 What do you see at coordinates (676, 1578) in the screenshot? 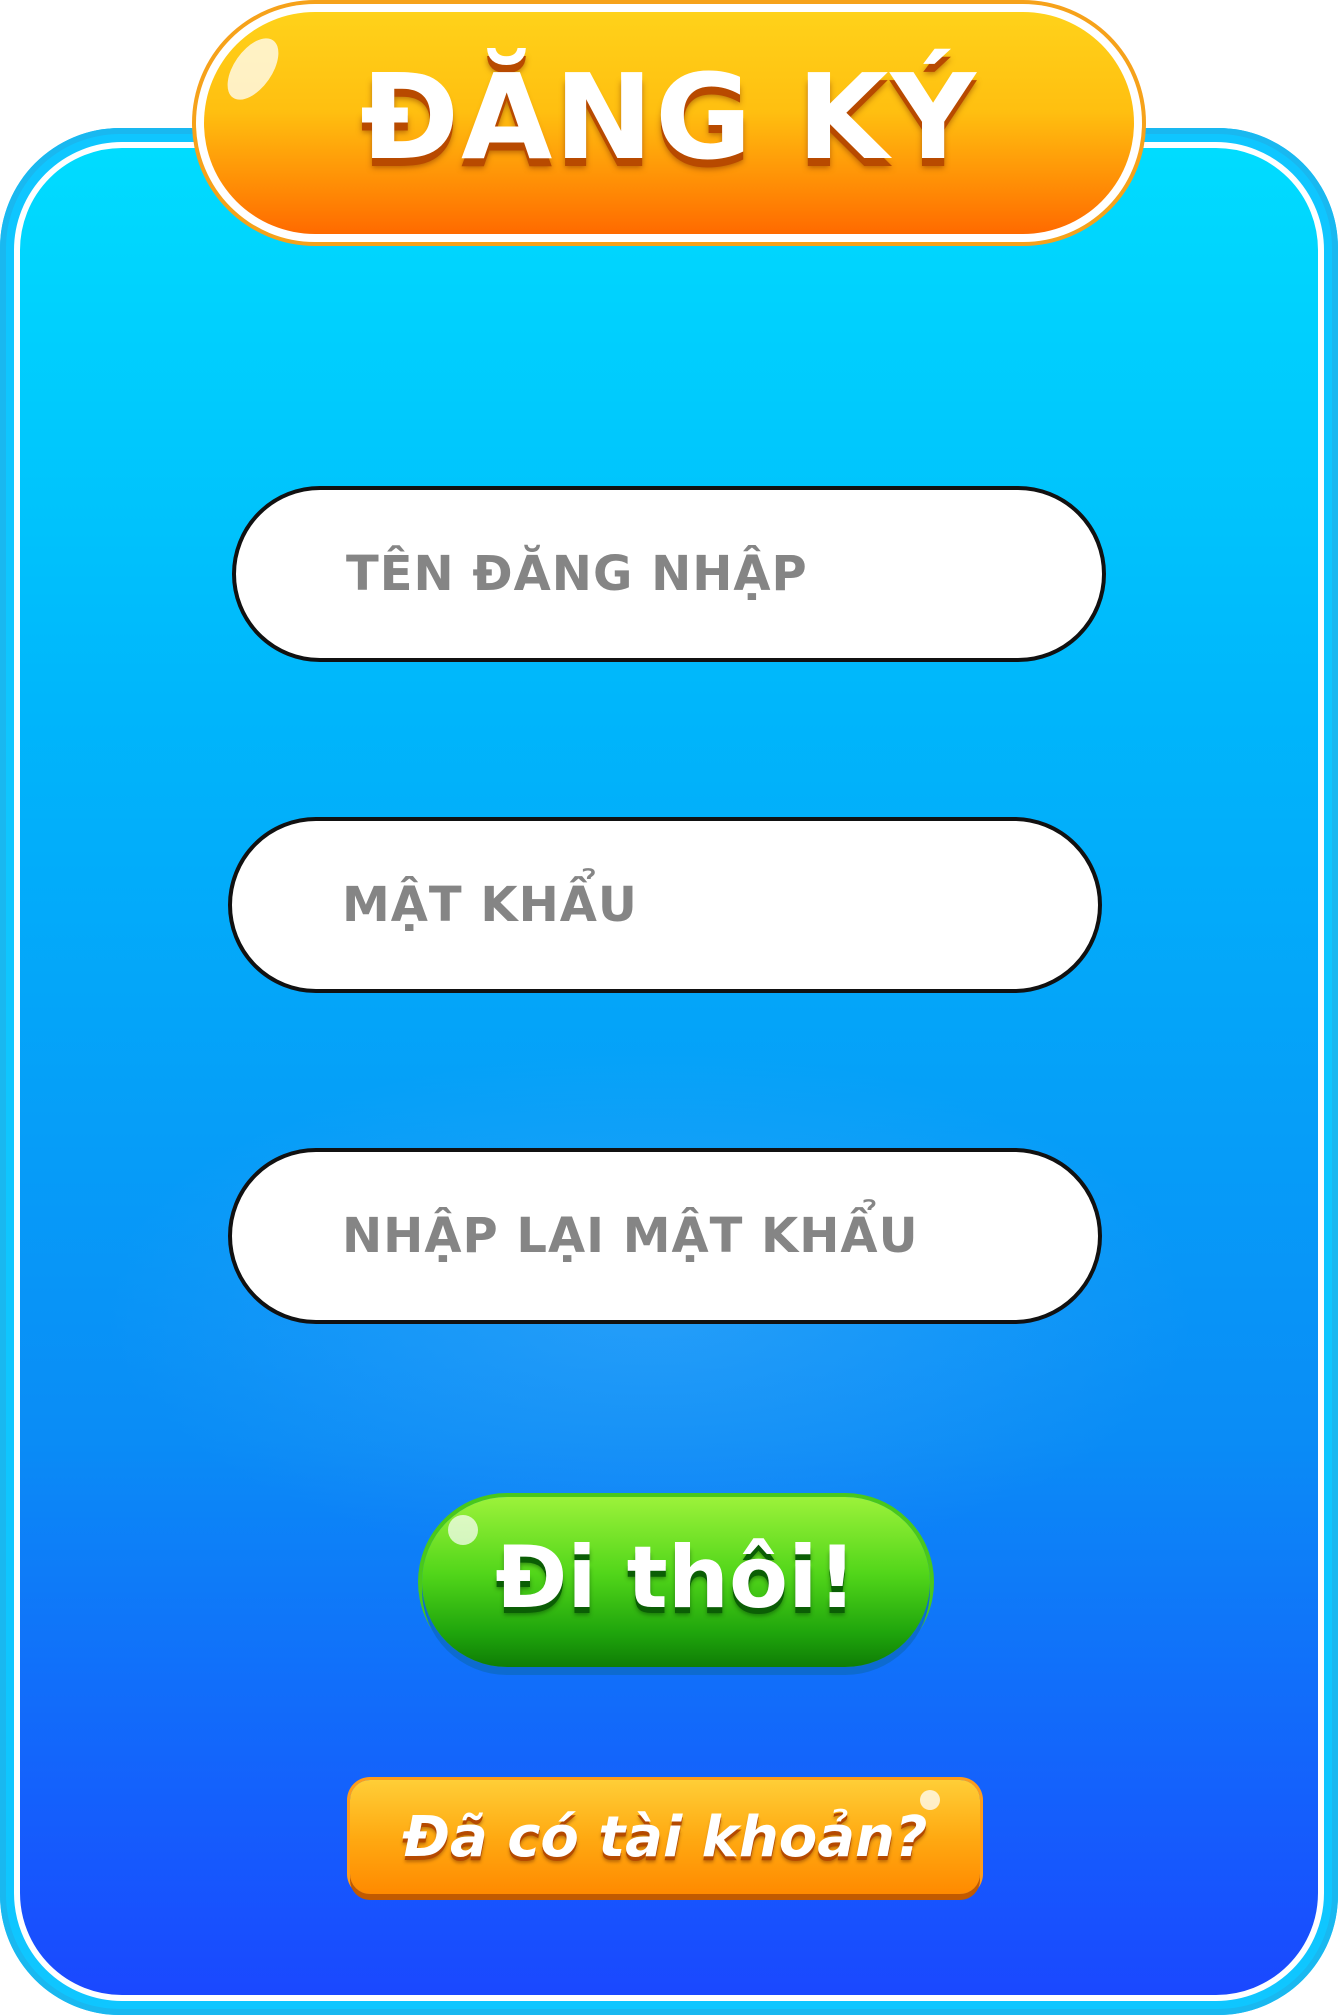
I see `submit-button-label: Đi thôi!` at bounding box center [676, 1578].